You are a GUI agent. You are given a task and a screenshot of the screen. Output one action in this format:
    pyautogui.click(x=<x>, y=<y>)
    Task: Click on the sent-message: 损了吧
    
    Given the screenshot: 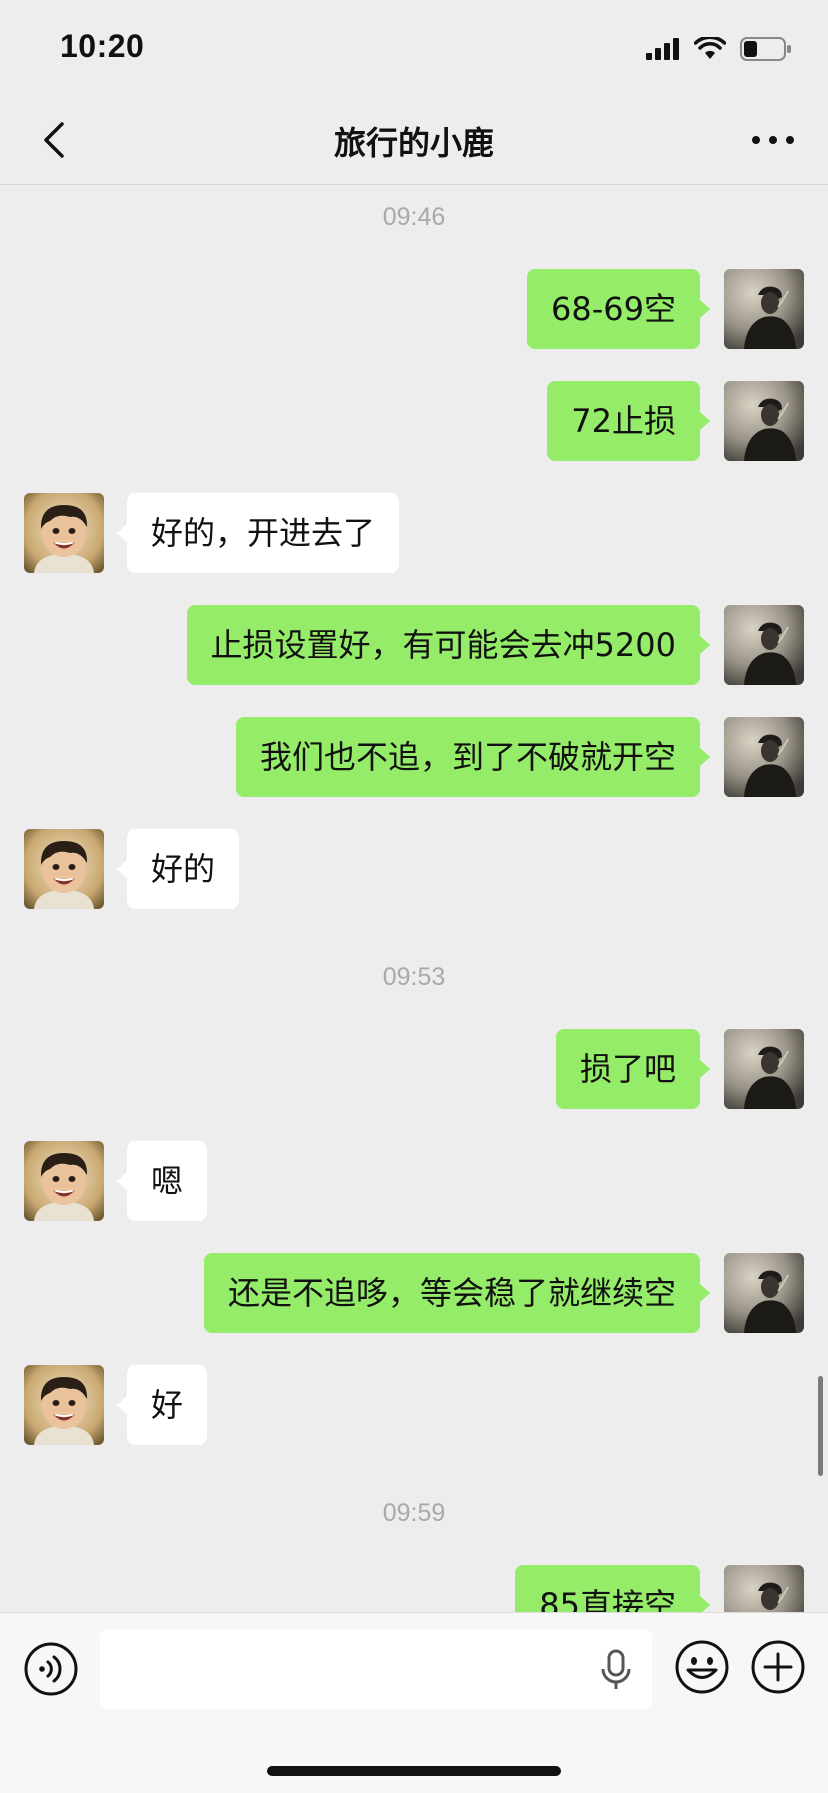 What is the action you would take?
    pyautogui.click(x=633, y=1069)
    